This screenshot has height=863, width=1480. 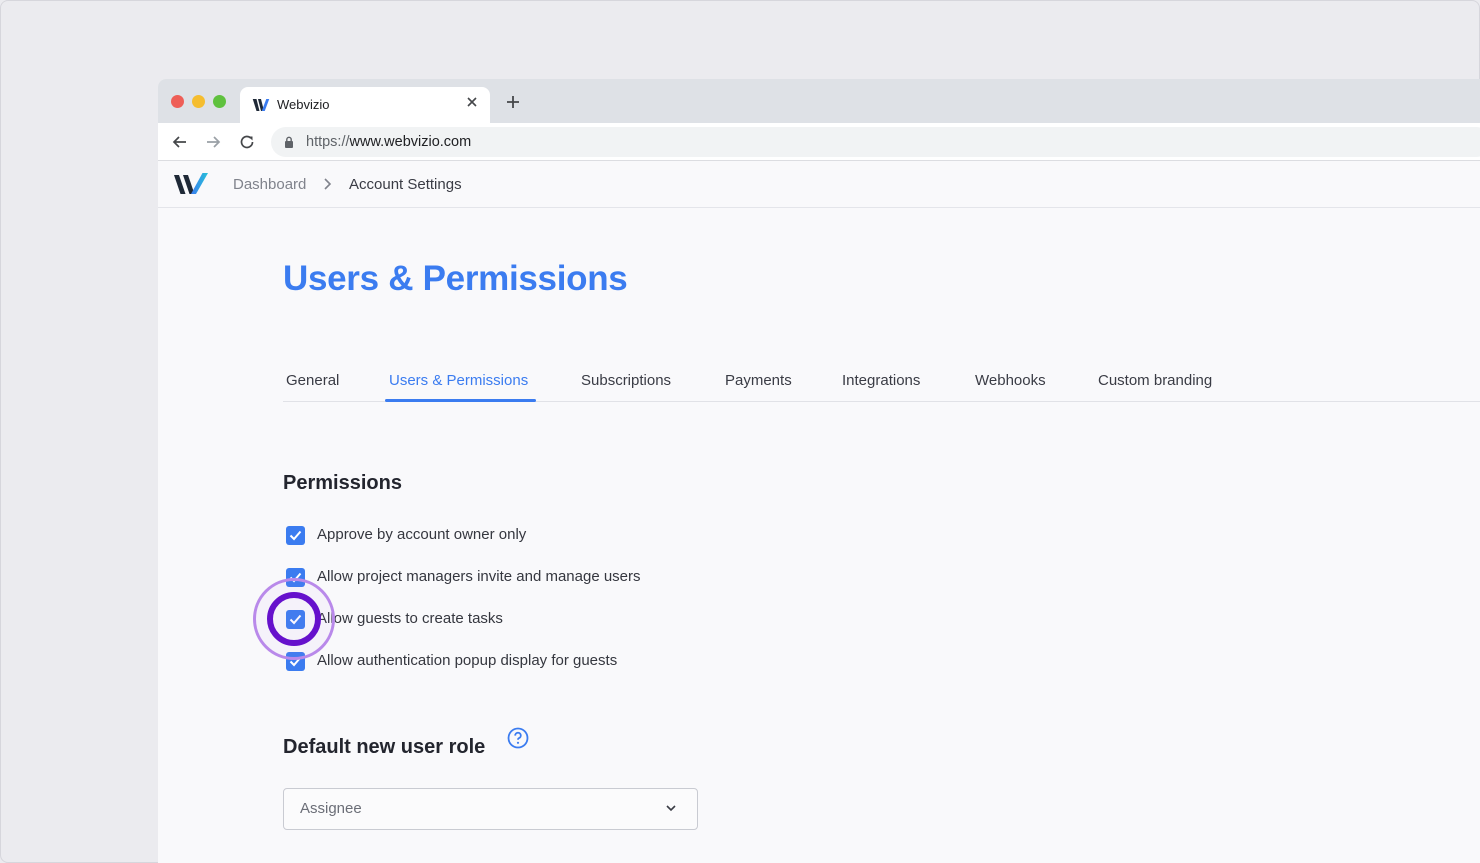 What do you see at coordinates (365, 105) in the screenshot?
I see `browser-tab: Webvizio` at bounding box center [365, 105].